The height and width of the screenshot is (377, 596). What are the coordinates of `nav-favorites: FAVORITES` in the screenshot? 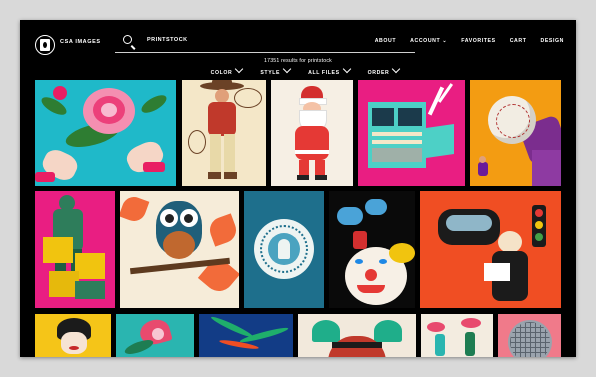 It's located at (478, 41).